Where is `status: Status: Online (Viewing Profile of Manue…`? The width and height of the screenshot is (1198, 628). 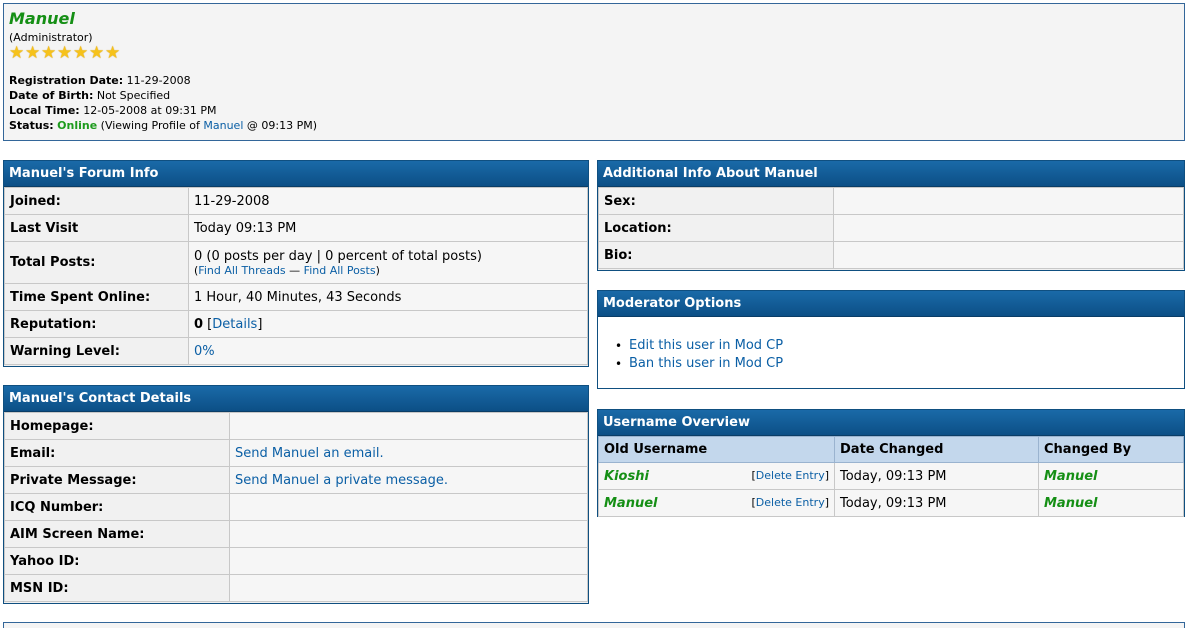 status: Status: Online (Viewing Profile of Manue… is located at coordinates (594, 125).